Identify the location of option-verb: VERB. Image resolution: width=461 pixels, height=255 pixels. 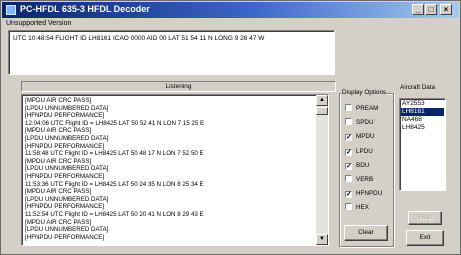
(359, 179).